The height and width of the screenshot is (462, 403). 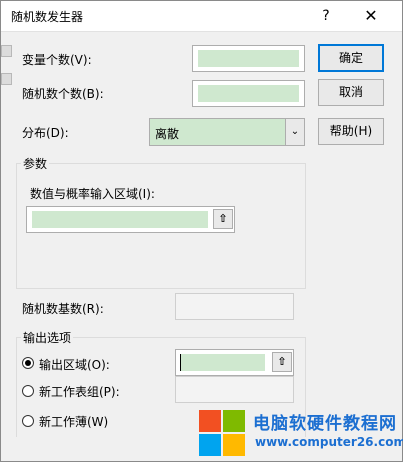 I want to click on close-icon: ✕, so click(x=371, y=16).